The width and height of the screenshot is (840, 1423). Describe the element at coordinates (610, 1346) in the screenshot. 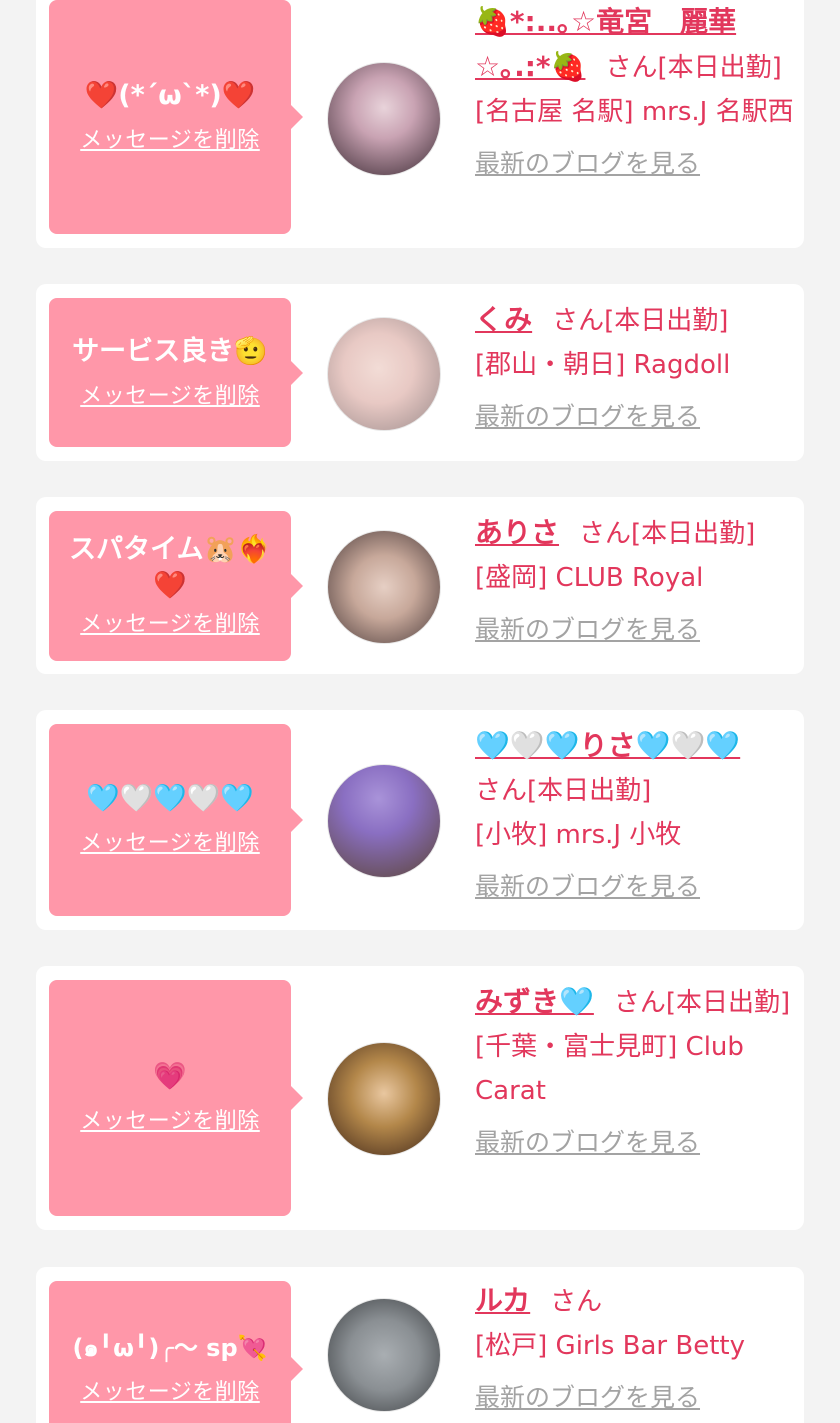

I see `shop-name: [松戸] Girls Bar Betty` at that location.